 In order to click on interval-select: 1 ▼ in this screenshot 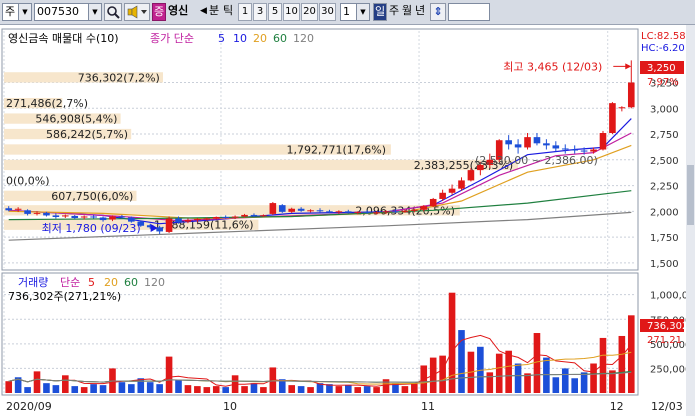, I will do `click(355, 12)`.